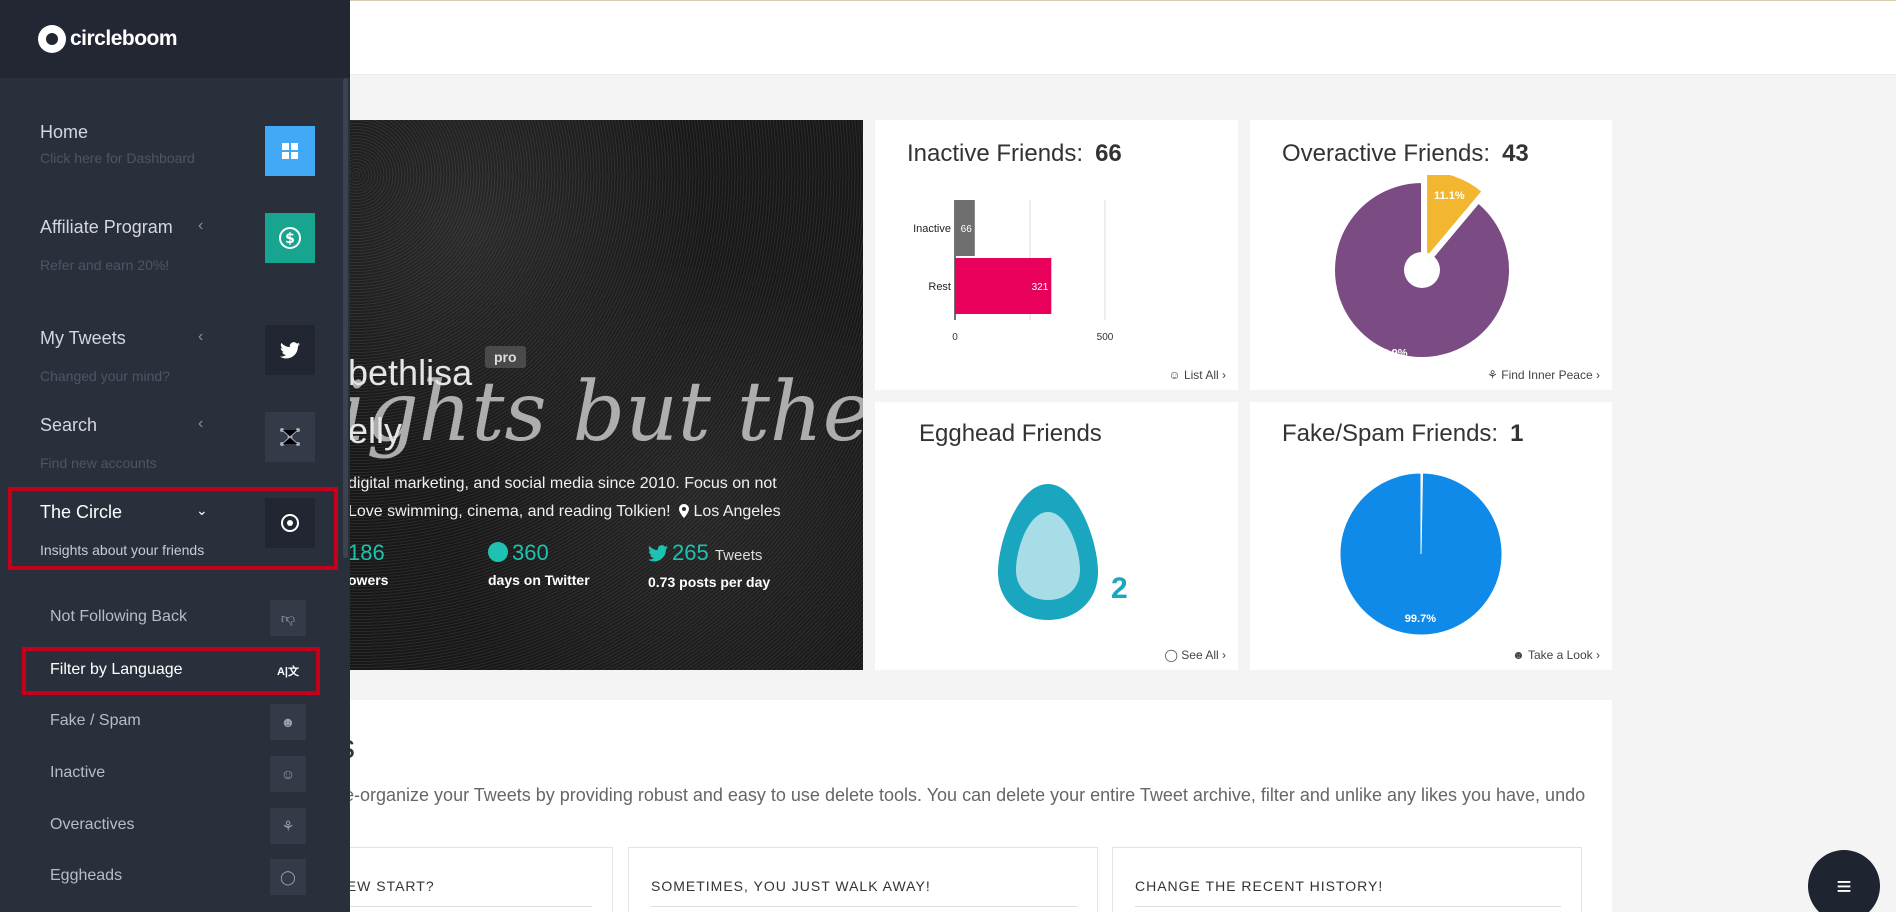 The image size is (1896, 912). I want to click on sidebar-header: circleboom, so click(175, 39).